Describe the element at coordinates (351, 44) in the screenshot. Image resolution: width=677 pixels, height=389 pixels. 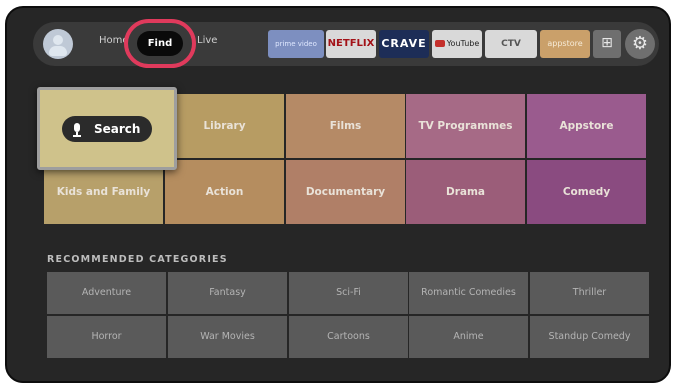
I see `app-netflix: NETFLIX` at that location.